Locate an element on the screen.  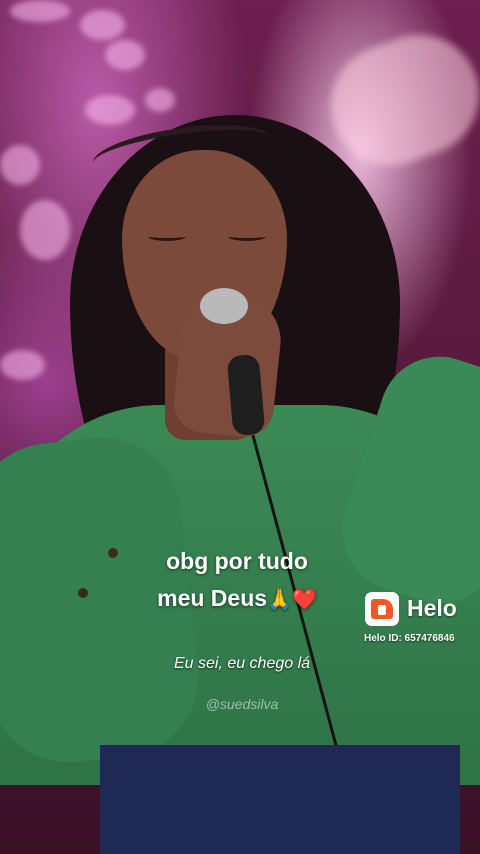
caption-line-2: meu Deus🙏❤️ is located at coordinates (238, 599).